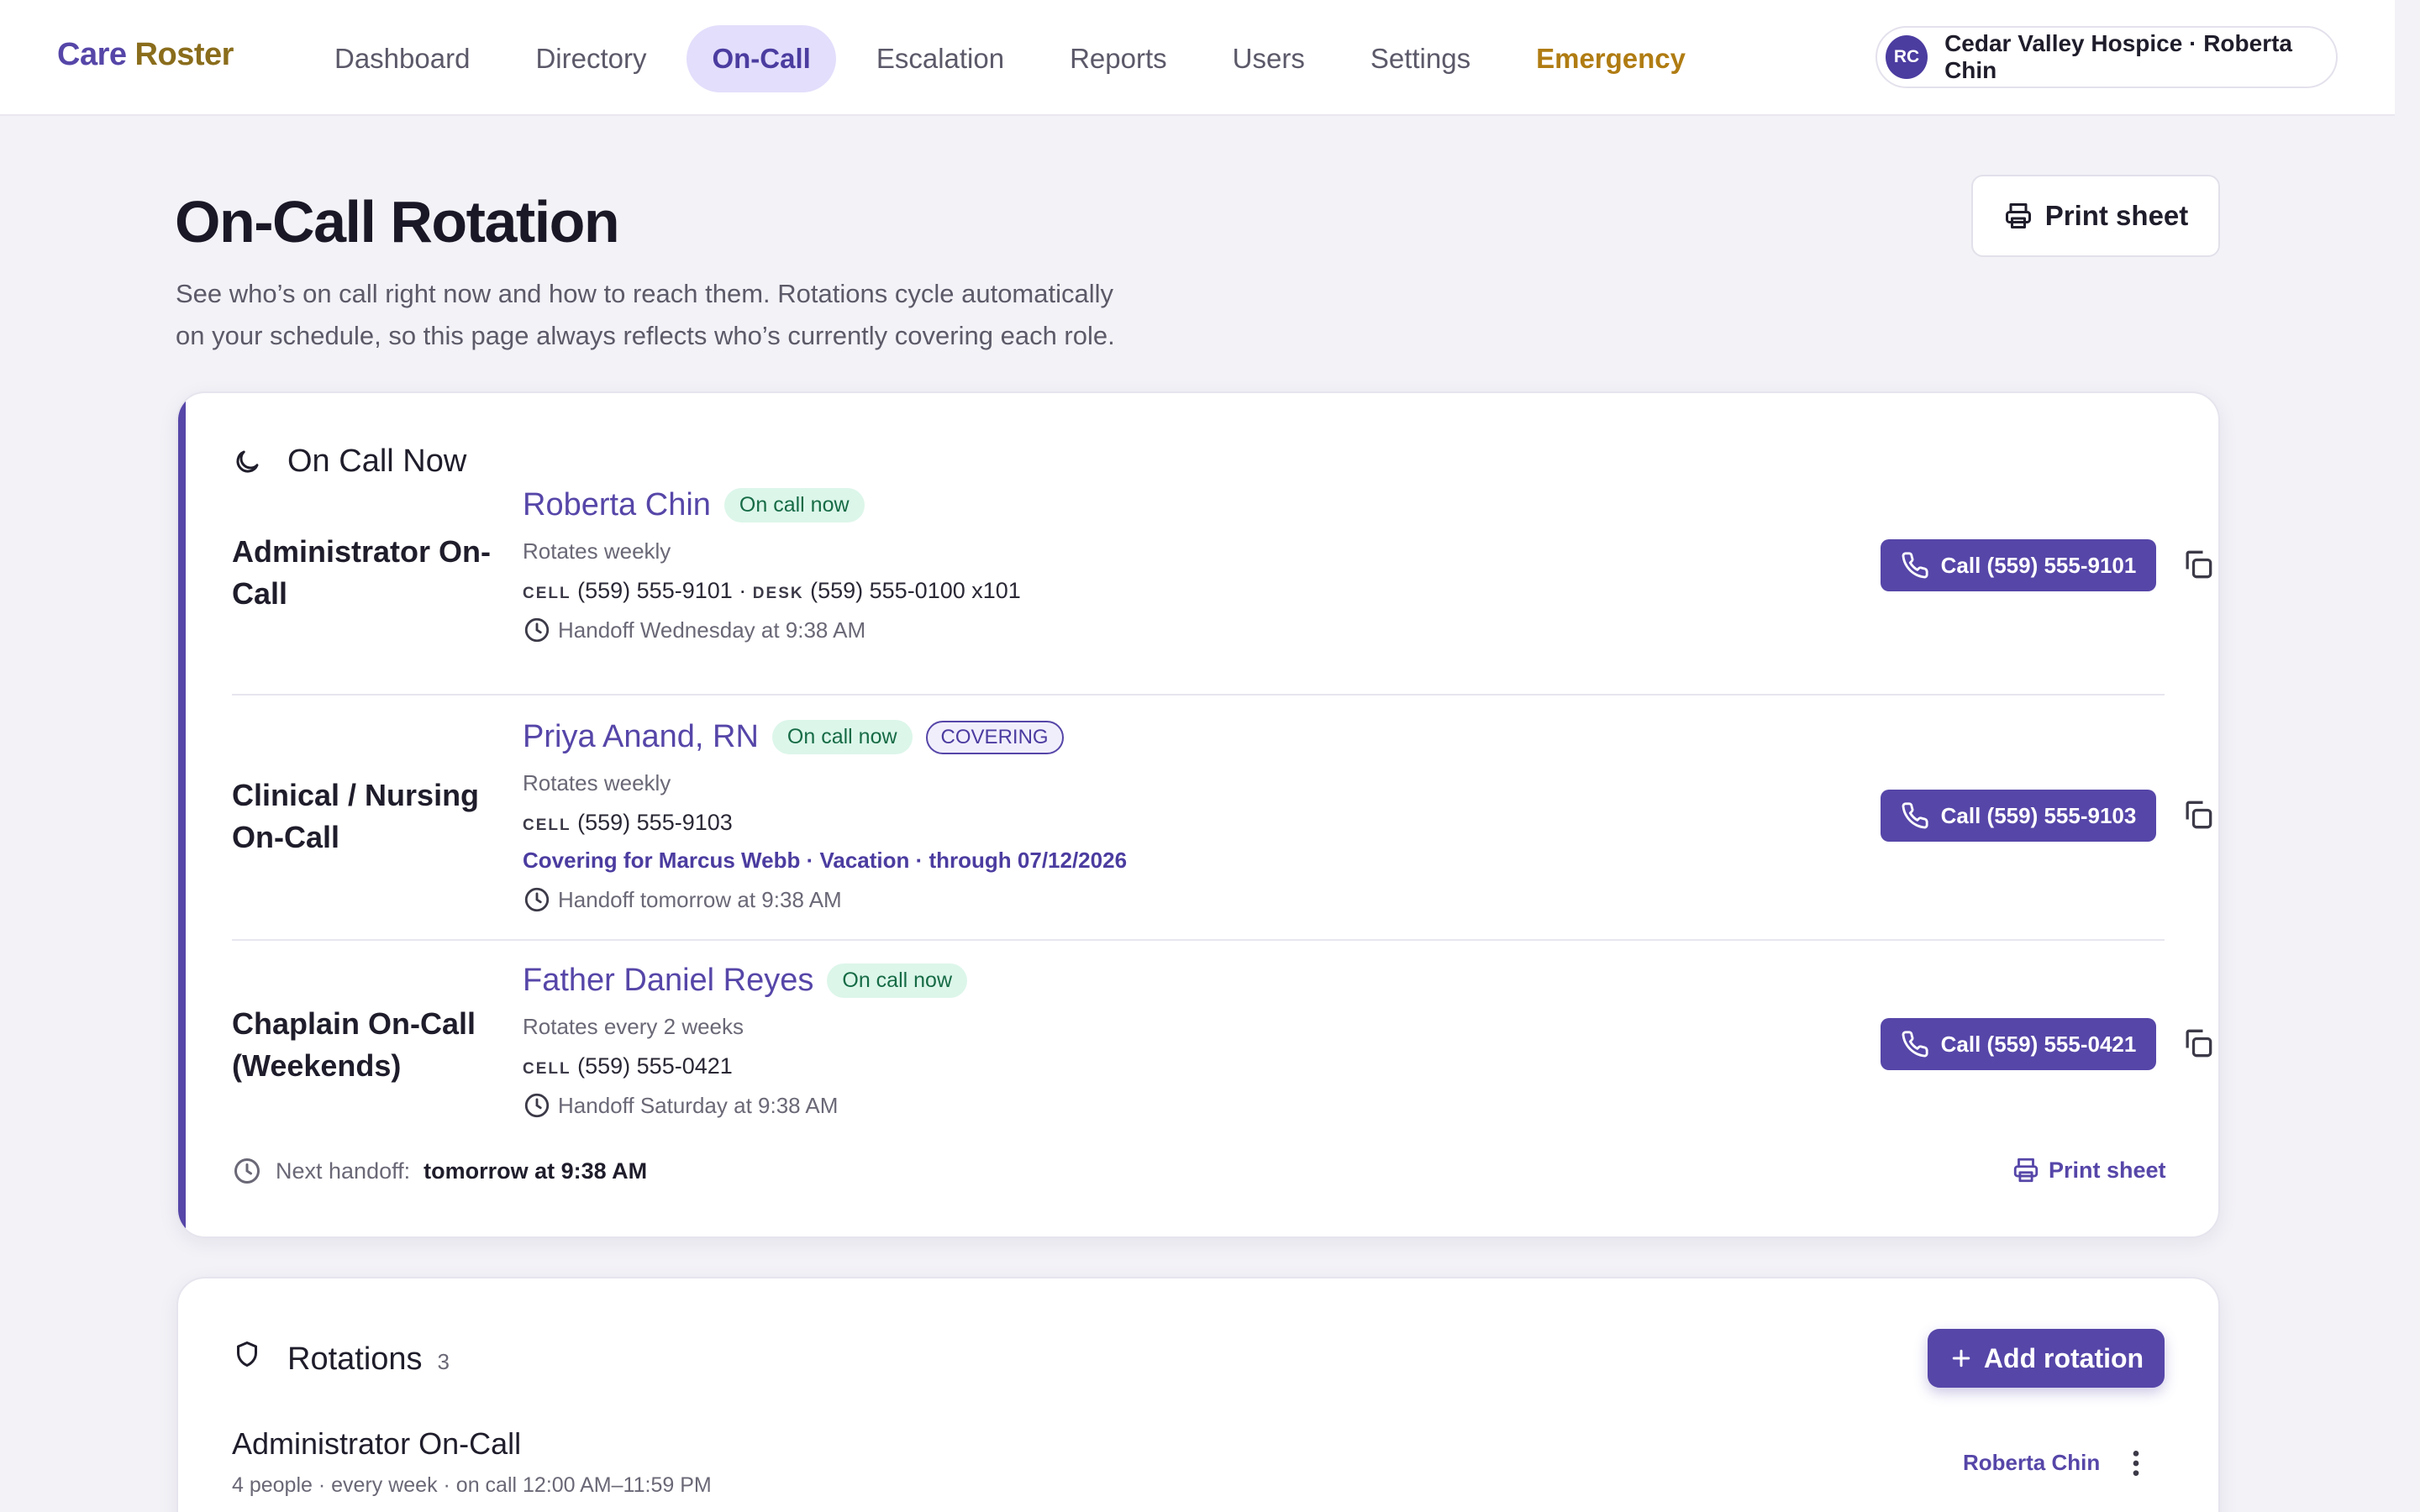  What do you see at coordinates (698, 1105) in the screenshot?
I see `handoff-label: Handoff Saturday at 9:38 AM` at bounding box center [698, 1105].